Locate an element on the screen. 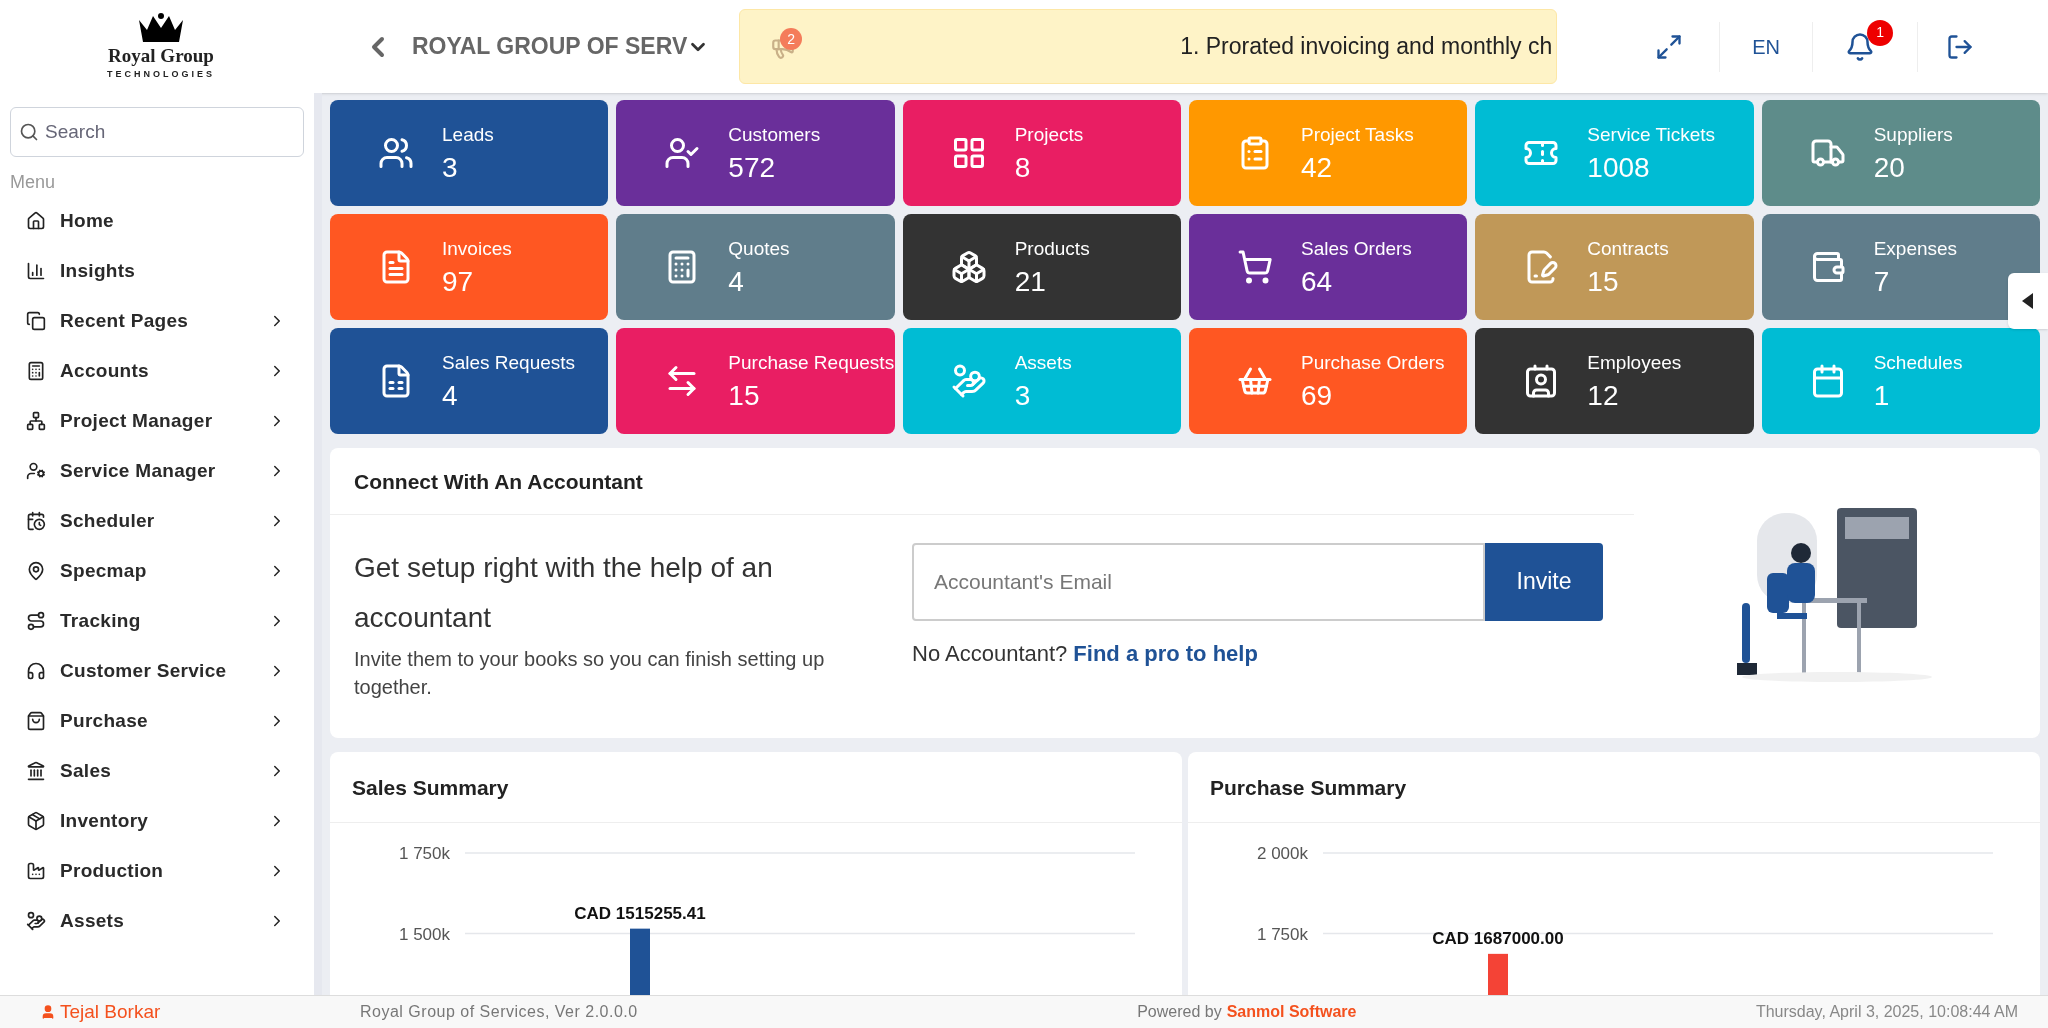 The height and width of the screenshot is (1028, 2048). notice-text: 1. Prorated invoicing and monthly ch is located at coordinates (1366, 47).